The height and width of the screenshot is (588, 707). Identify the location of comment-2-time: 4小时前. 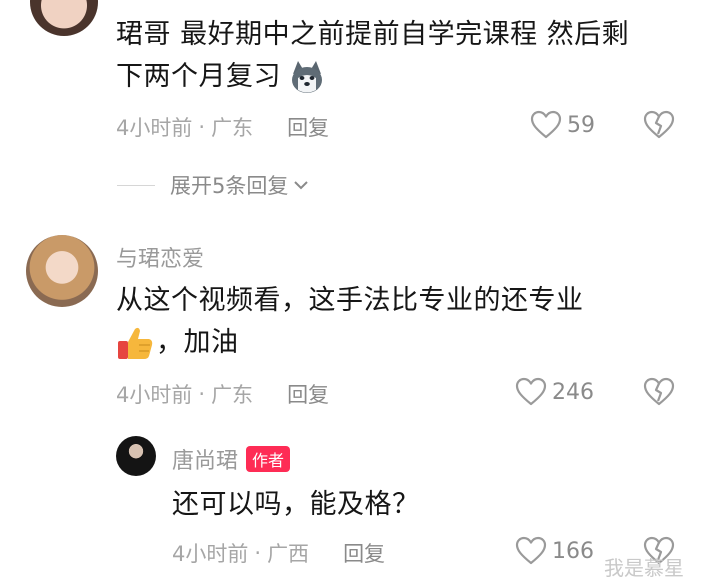
(154, 395).